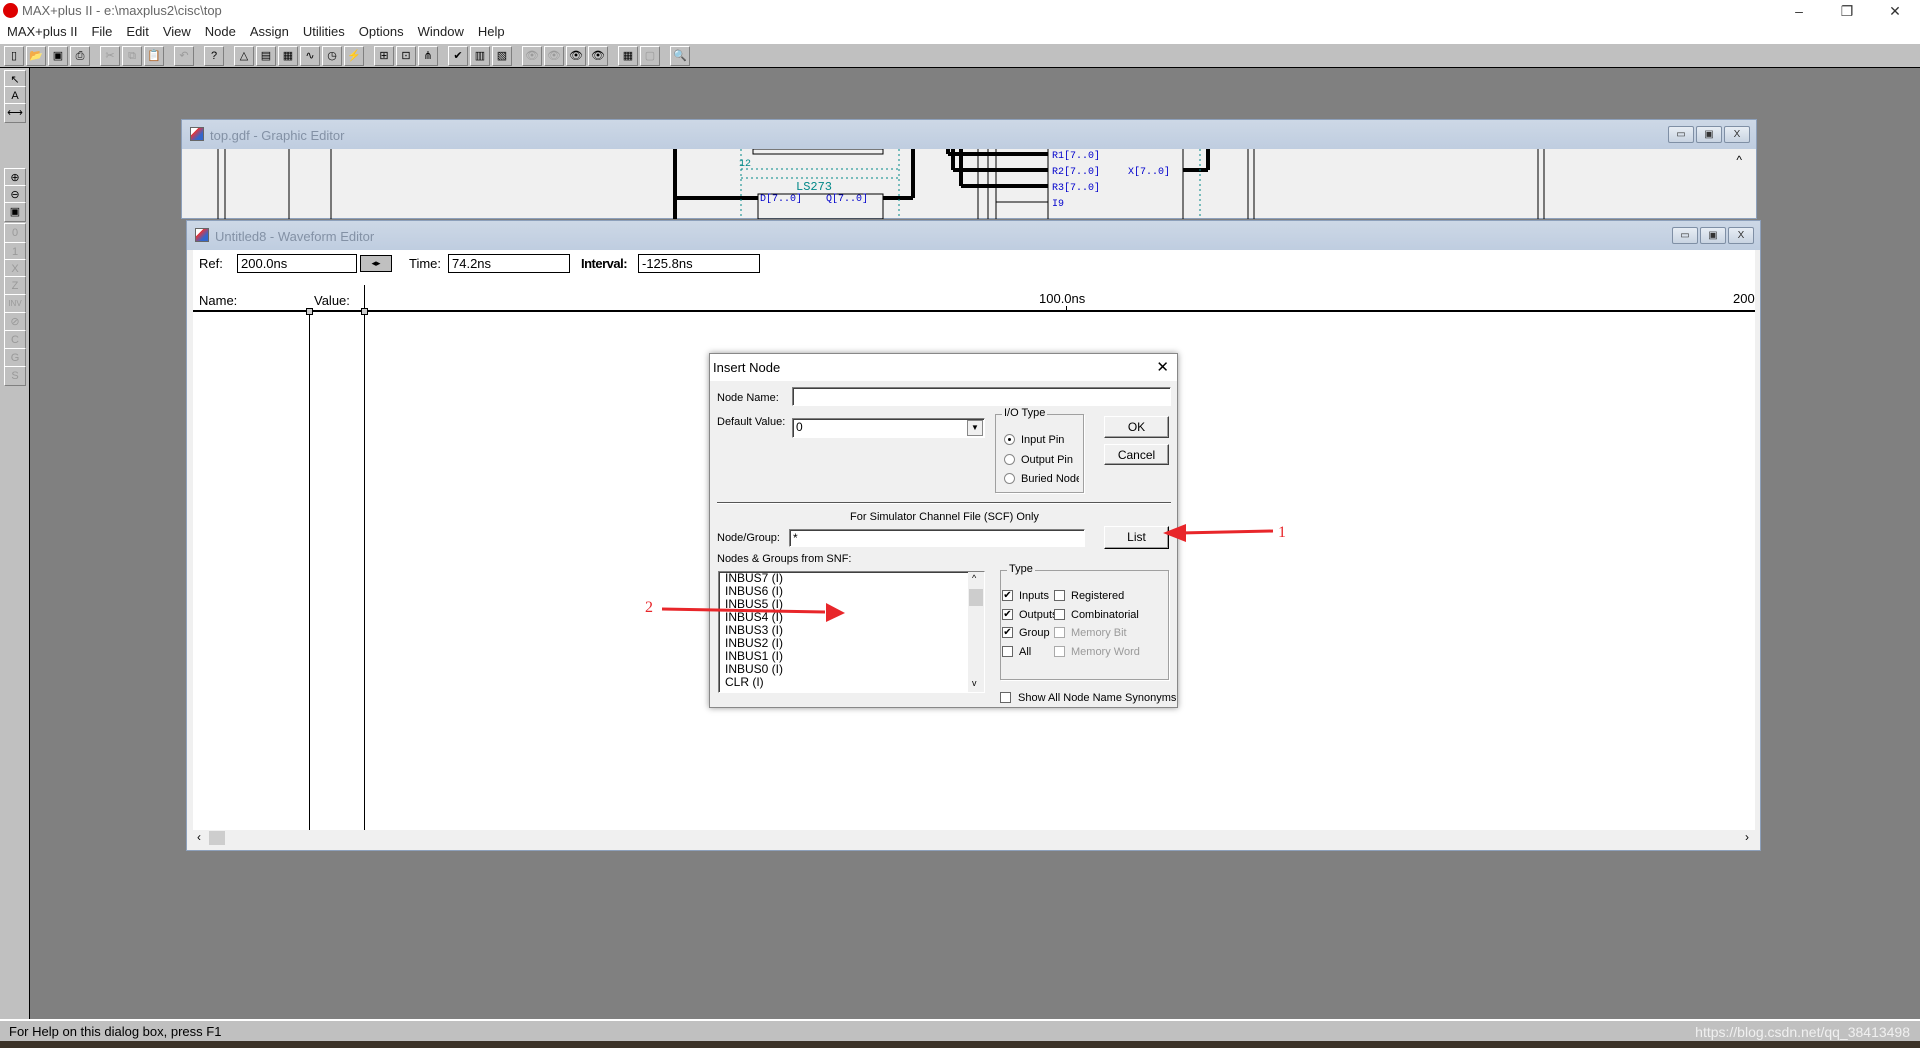 This screenshot has width=1920, height=1048. What do you see at coordinates (1136, 427) in the screenshot?
I see `ok-button: OK` at bounding box center [1136, 427].